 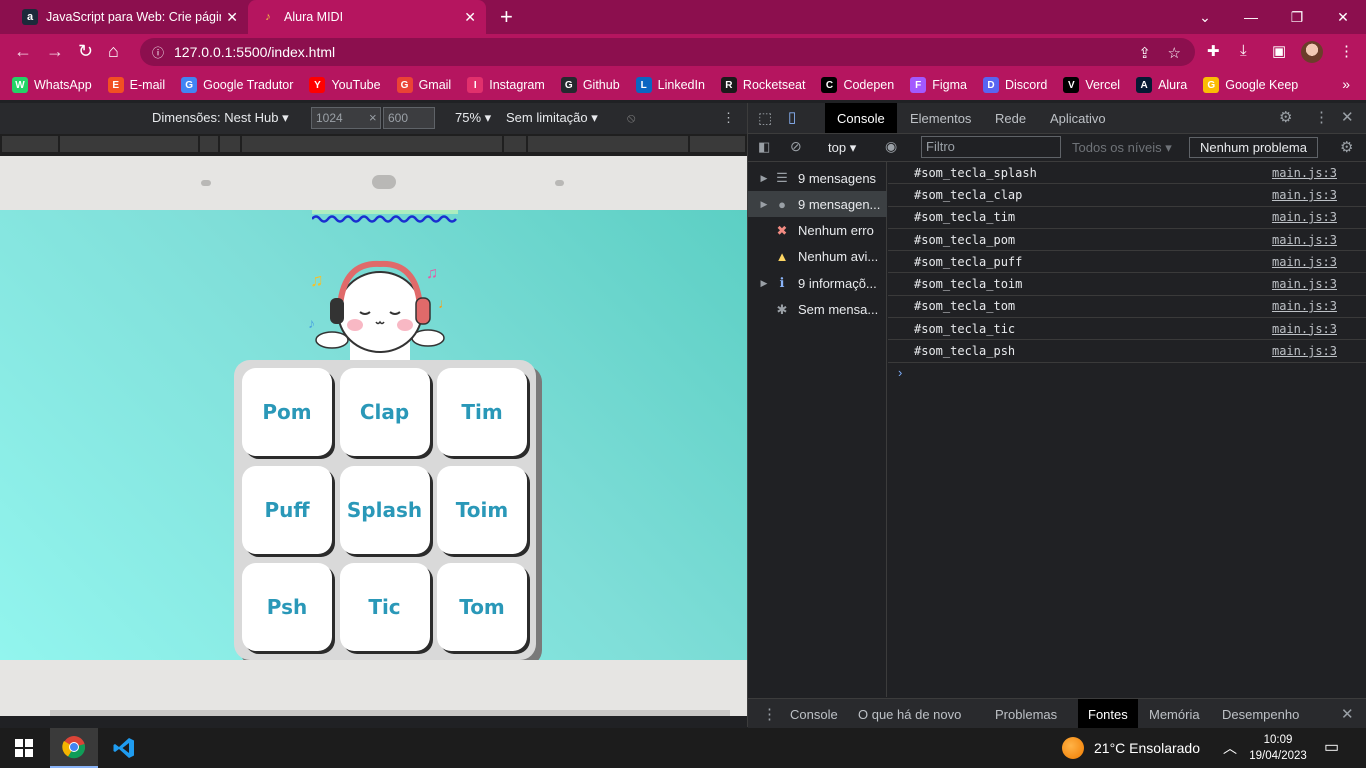 What do you see at coordinates (552, 118) in the screenshot?
I see `throttle-select: Sem limitação ▾` at bounding box center [552, 118].